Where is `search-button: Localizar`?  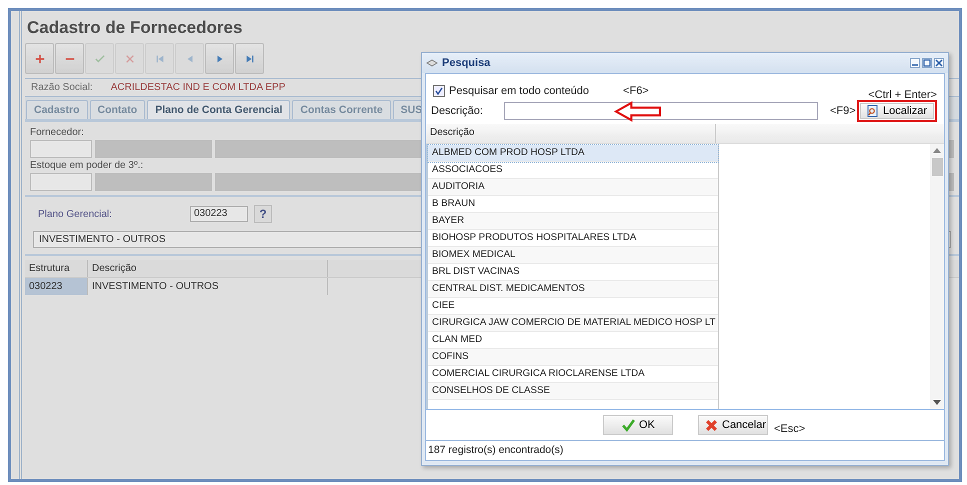 search-button: Localizar is located at coordinates (897, 111).